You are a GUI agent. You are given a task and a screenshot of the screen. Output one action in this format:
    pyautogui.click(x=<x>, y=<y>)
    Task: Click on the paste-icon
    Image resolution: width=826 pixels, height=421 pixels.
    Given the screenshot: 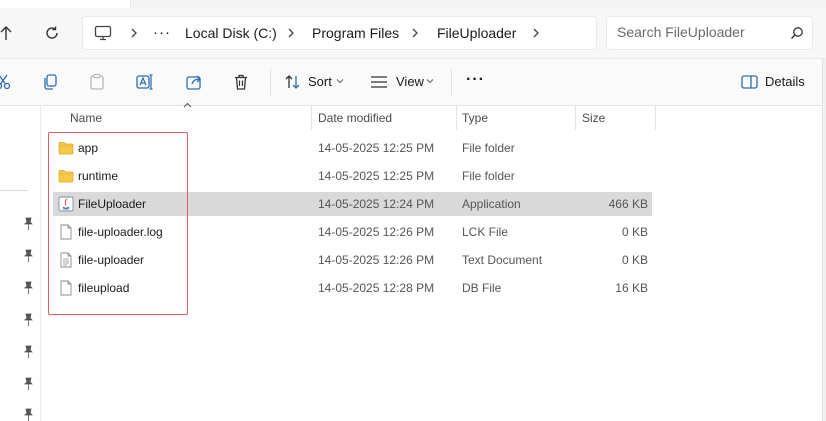 What is the action you would take?
    pyautogui.click(x=97, y=81)
    